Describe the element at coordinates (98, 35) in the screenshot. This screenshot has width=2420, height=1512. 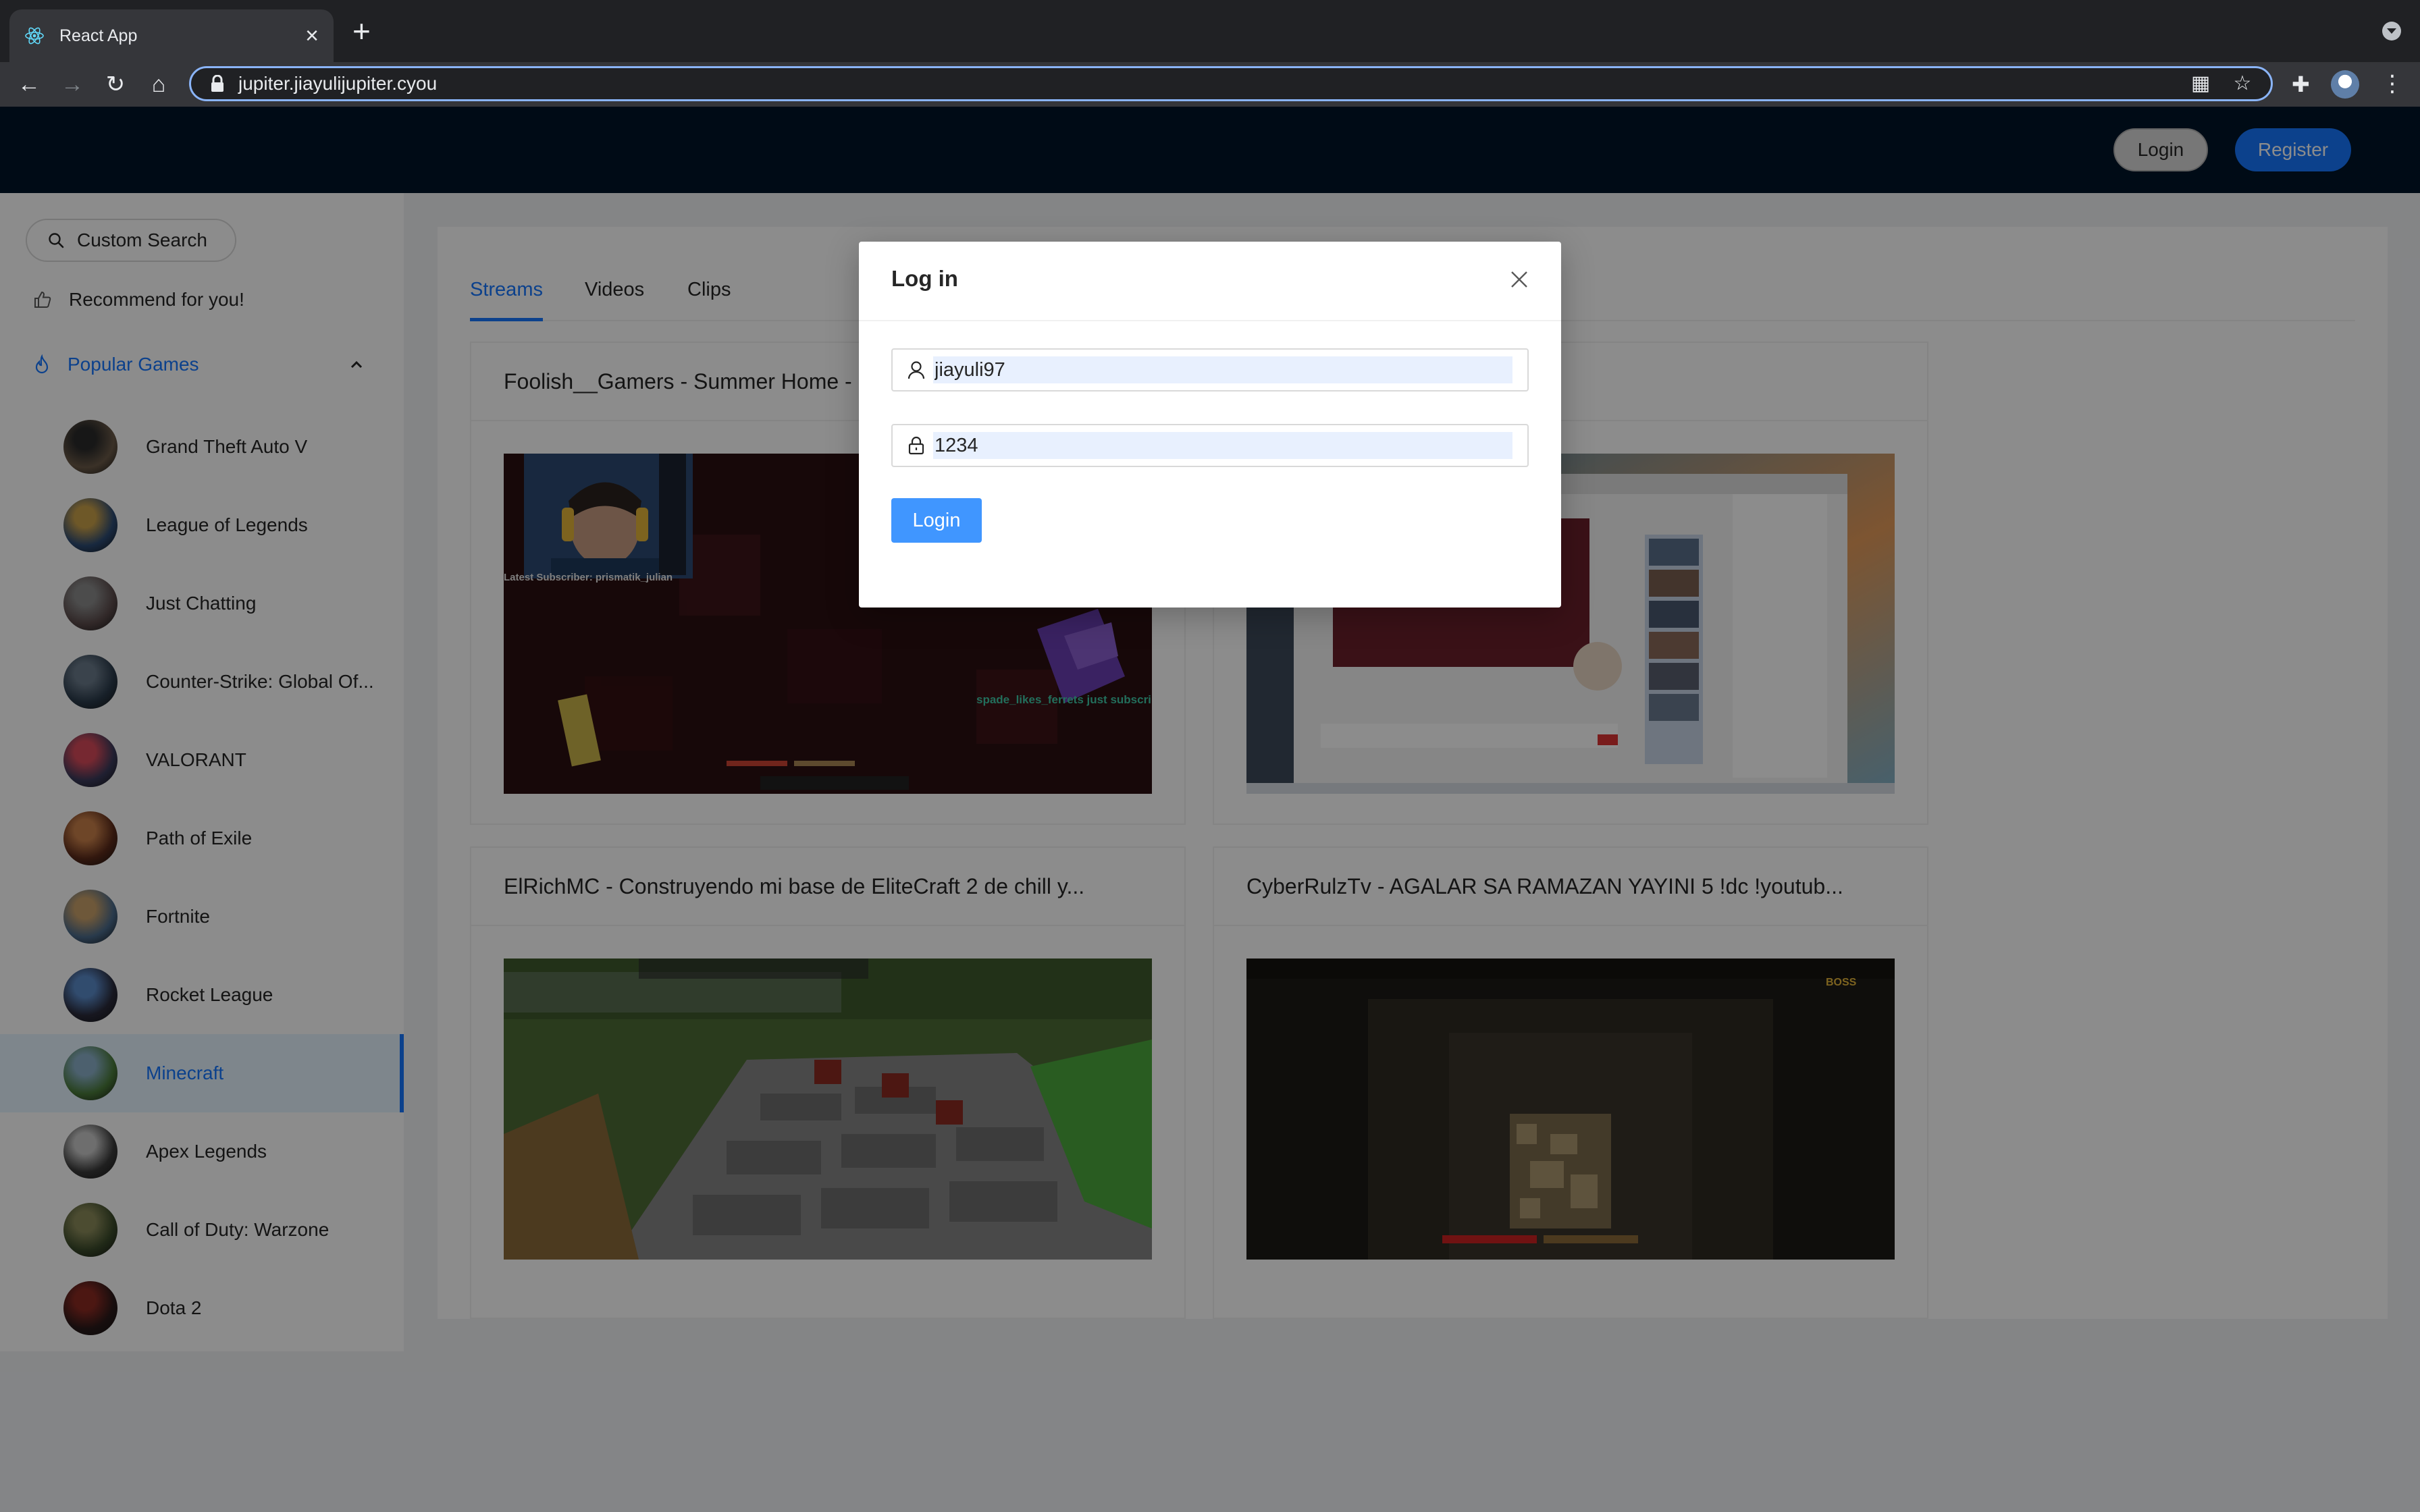
I see `browser-tab-title: React App` at that location.